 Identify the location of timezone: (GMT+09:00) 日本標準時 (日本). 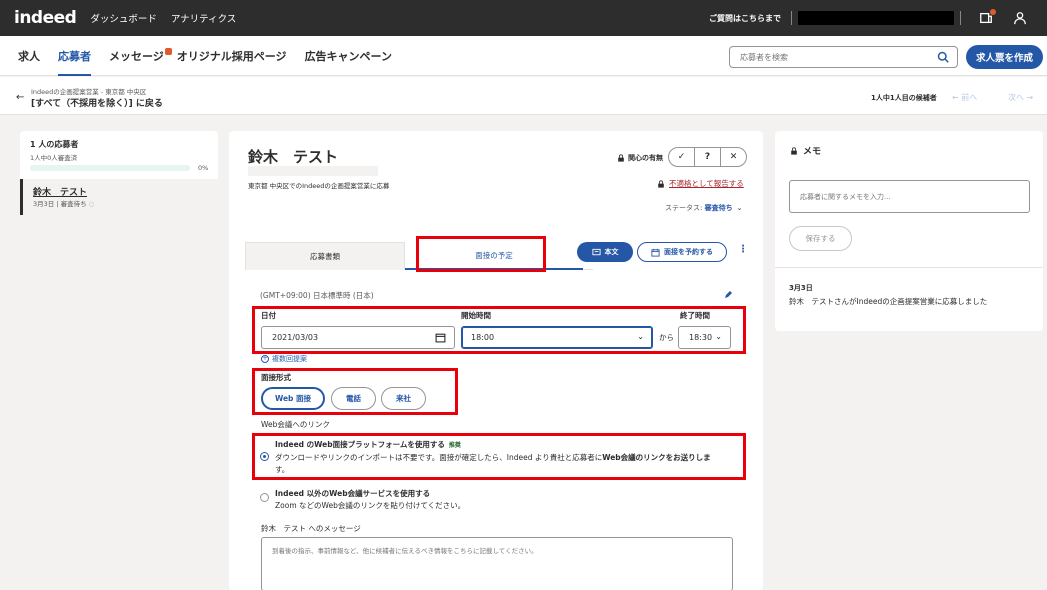
(317, 295).